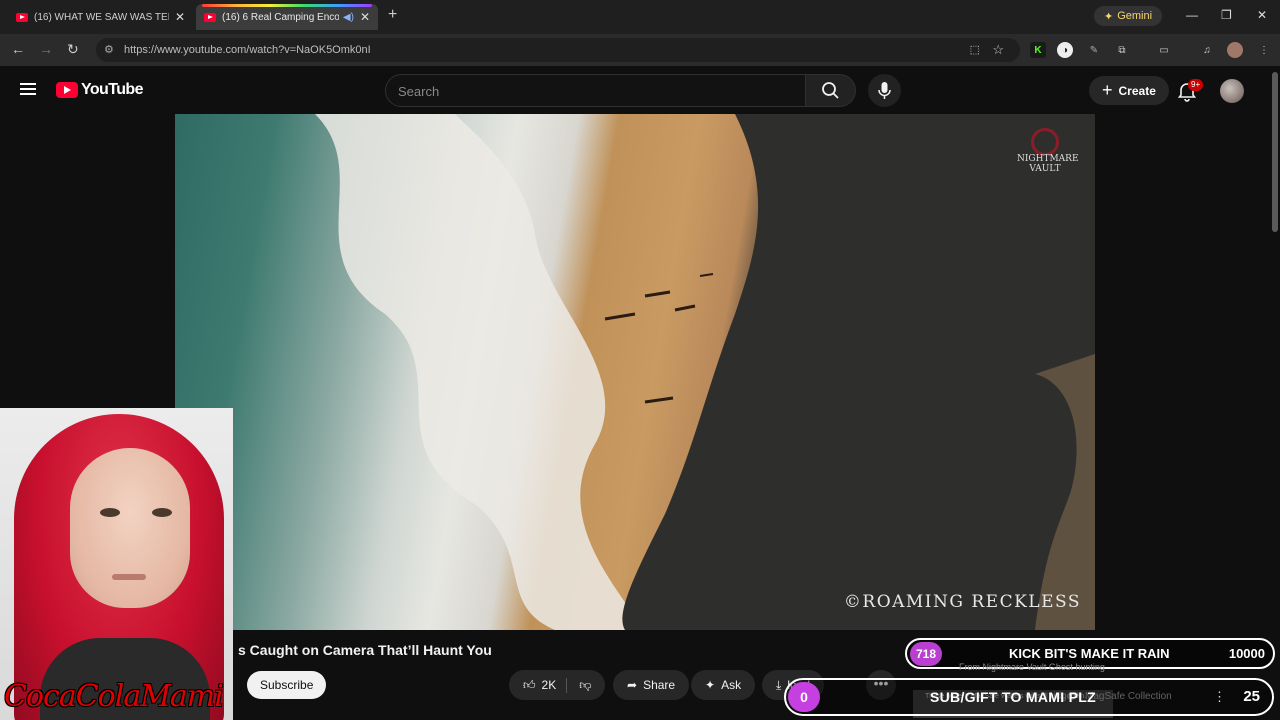 The width and height of the screenshot is (1280, 720). Describe the element at coordinates (1032, 667) in the screenshot. I see `underlying-chip-text: From Nightmare Vault Ghost hunting` at that location.